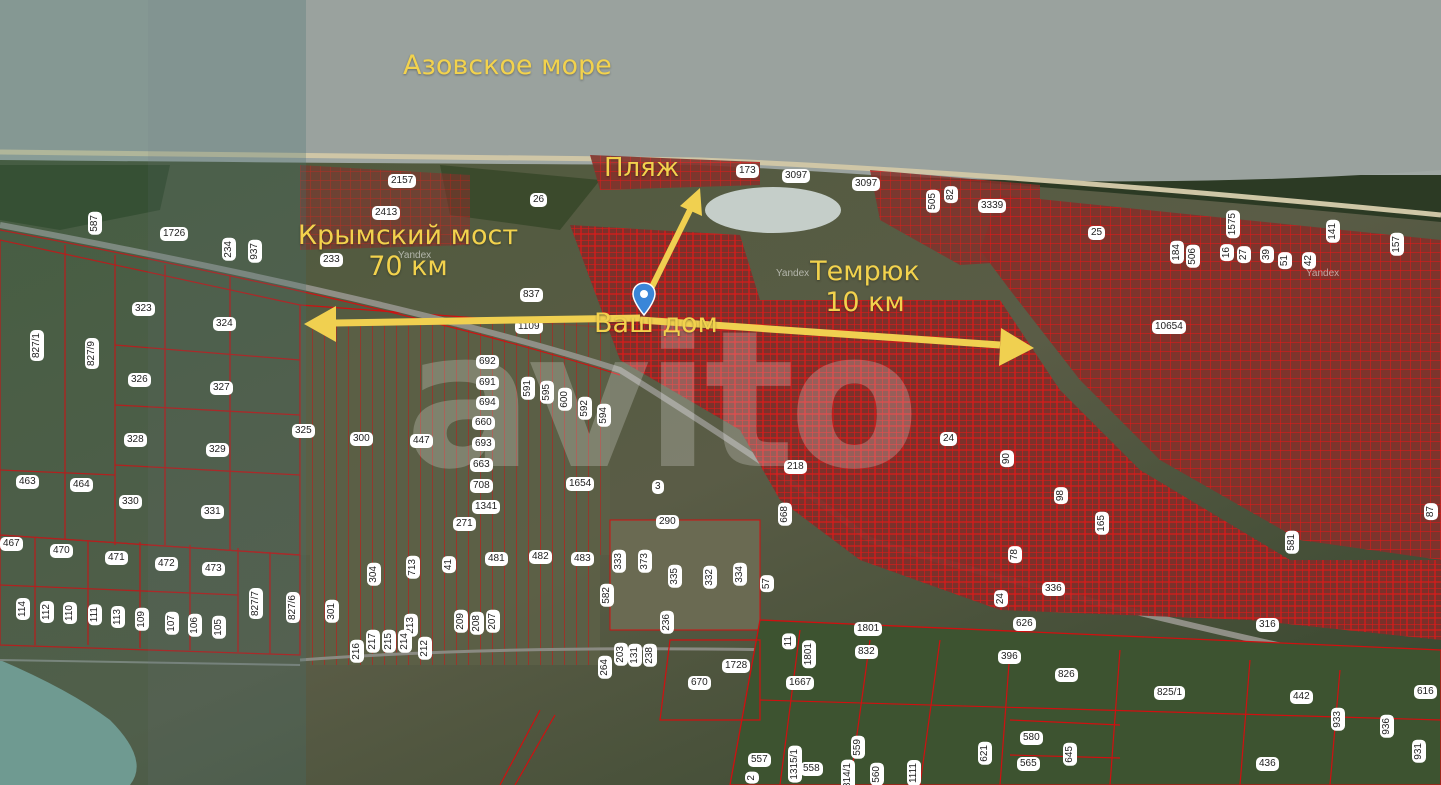  Describe the element at coordinates (1016, 347) in the screenshot. I see `arrow-to-temryuk-head` at that location.